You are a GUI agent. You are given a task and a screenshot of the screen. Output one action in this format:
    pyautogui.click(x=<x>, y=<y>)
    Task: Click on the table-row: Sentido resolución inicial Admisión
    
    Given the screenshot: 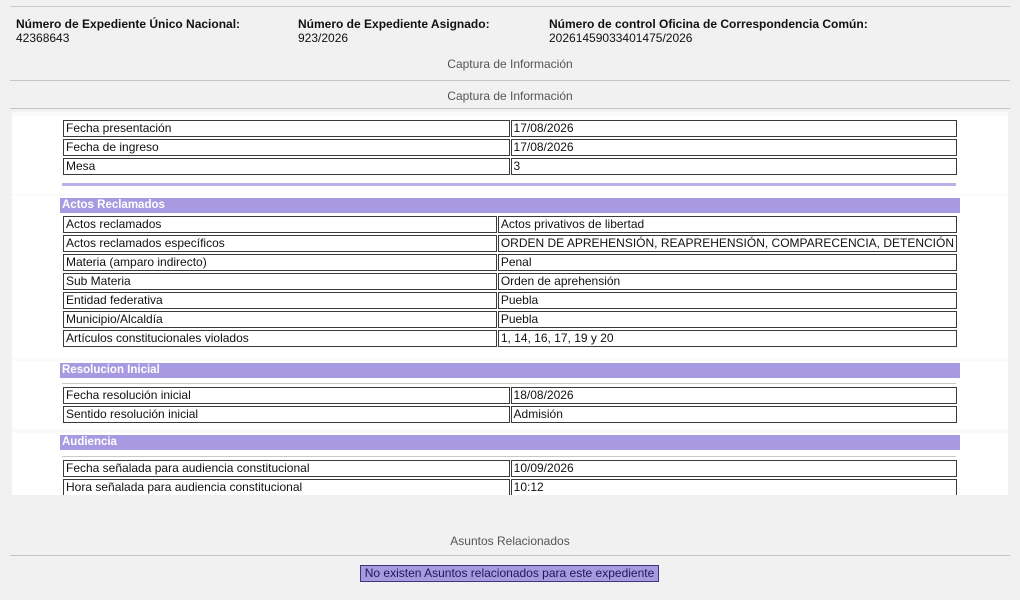 What is the action you would take?
    pyautogui.click(x=510, y=414)
    